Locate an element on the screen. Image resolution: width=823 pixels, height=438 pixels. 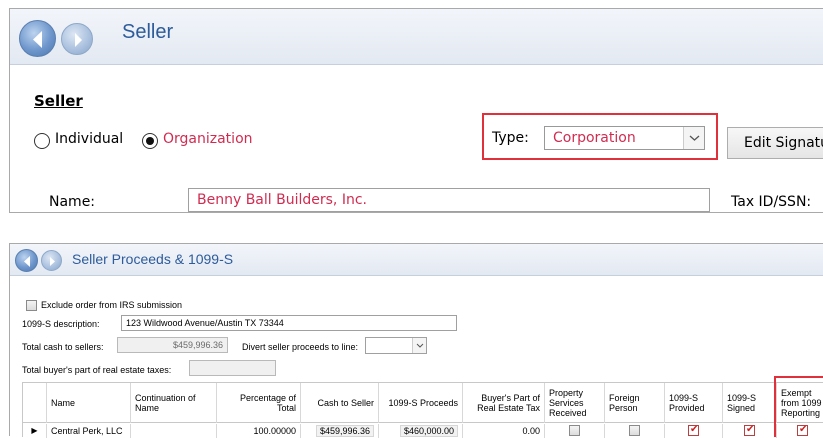
radio-organization-label: Organization is located at coordinates (208, 139).